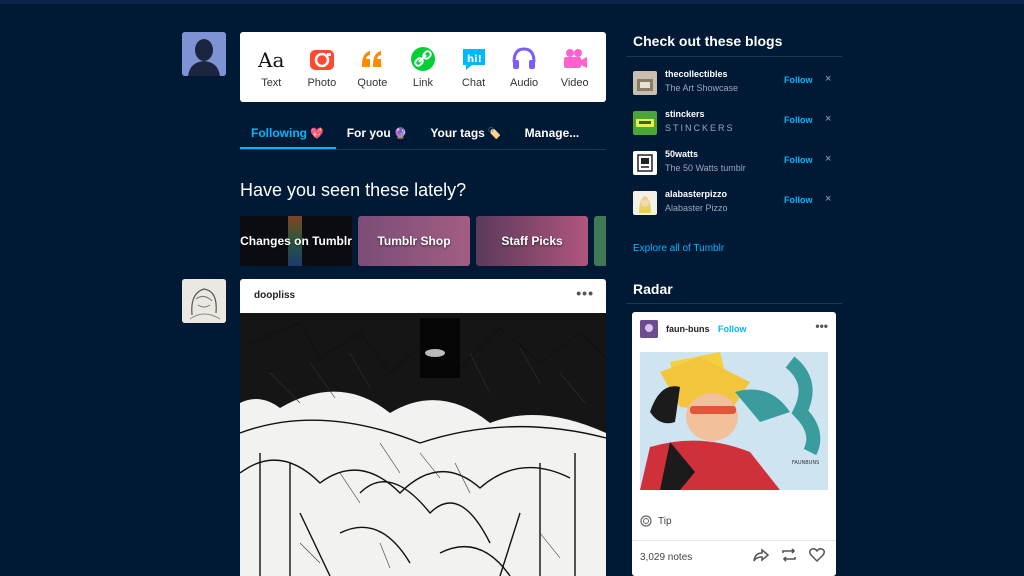  What do you see at coordinates (696, 74) in the screenshot?
I see `blog-name: thecollectibles` at bounding box center [696, 74].